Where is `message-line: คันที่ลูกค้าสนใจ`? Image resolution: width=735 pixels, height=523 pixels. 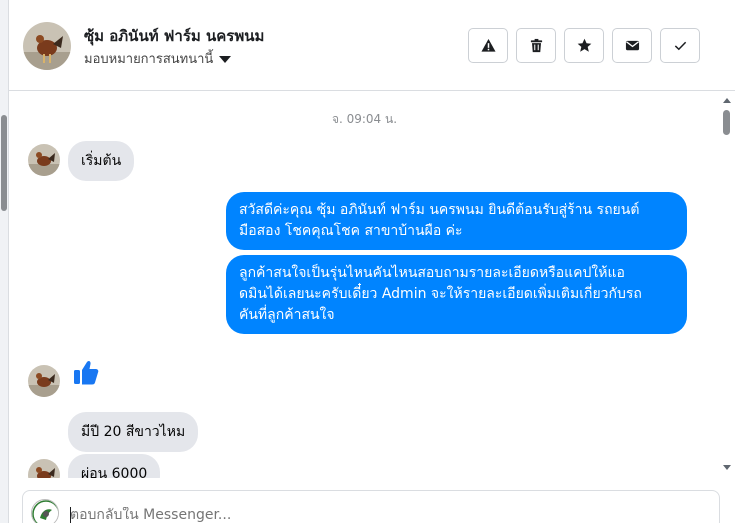 message-line: คันที่ลูกค้าสนใจ is located at coordinates (287, 315).